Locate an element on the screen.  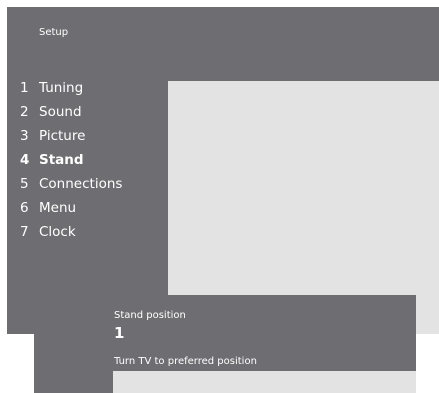
menu-item-label: Menu is located at coordinates (58, 208).